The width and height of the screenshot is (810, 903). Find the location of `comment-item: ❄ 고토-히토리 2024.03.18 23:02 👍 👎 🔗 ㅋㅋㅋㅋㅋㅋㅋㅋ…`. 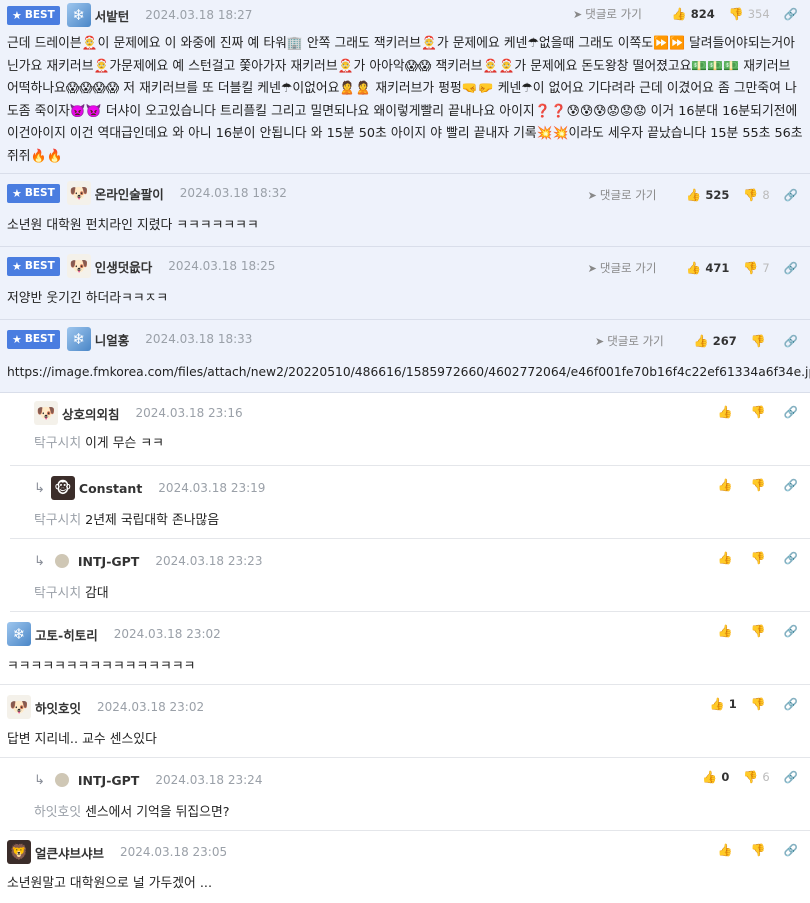

comment-item: ❄ 고토-히토리 2024.03.18 23:02 👍 👎 🔗 ㅋㅋㅋㅋㅋㅋㅋㅋ… is located at coordinates (405, 648).